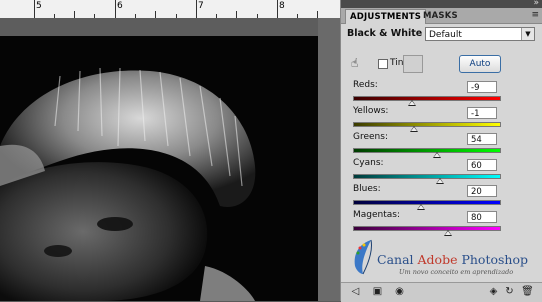  I want to click on tint-color-swatch, so click(413, 64).